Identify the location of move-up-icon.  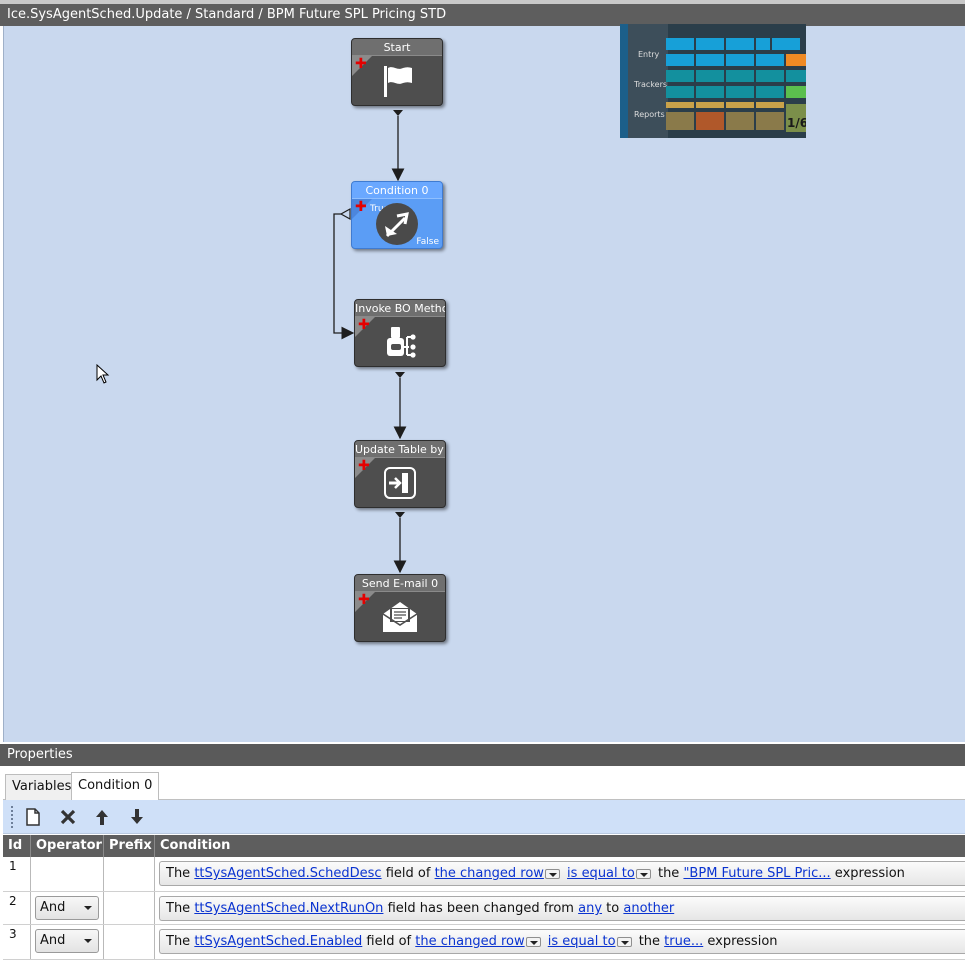
(102, 817).